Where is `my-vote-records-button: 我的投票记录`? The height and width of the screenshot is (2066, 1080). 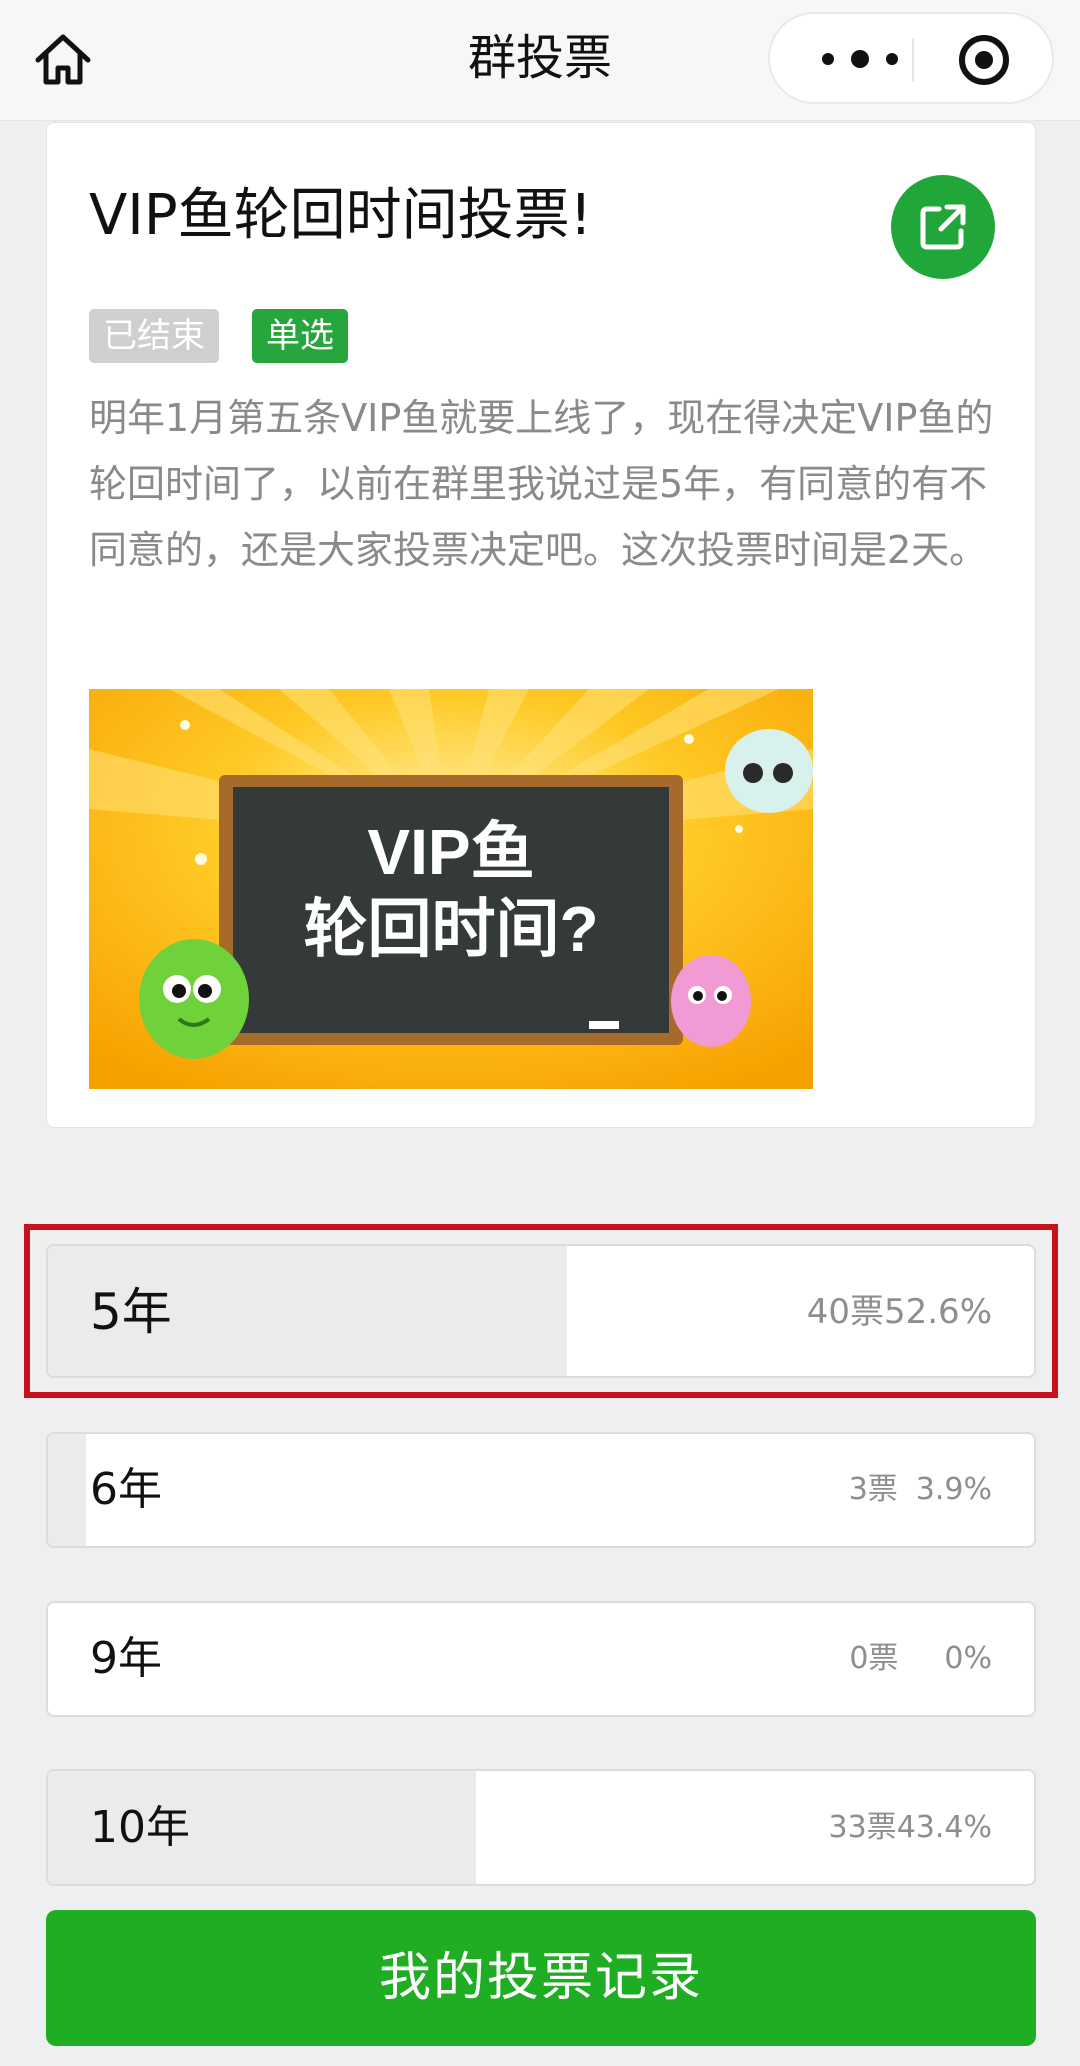 my-vote-records-button: 我的投票记录 is located at coordinates (541, 1978).